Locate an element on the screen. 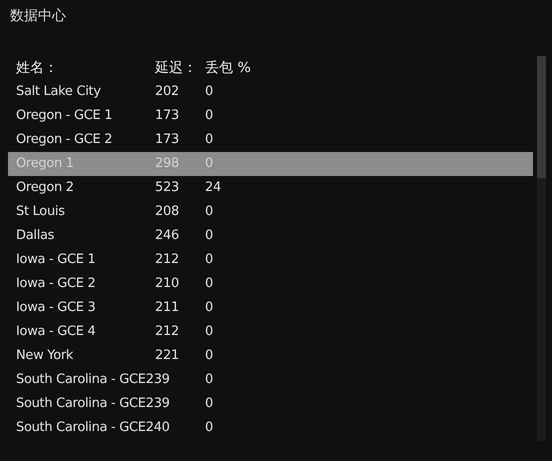  server-row: Iowa - GCE 1 212 0 is located at coordinates (270, 260).